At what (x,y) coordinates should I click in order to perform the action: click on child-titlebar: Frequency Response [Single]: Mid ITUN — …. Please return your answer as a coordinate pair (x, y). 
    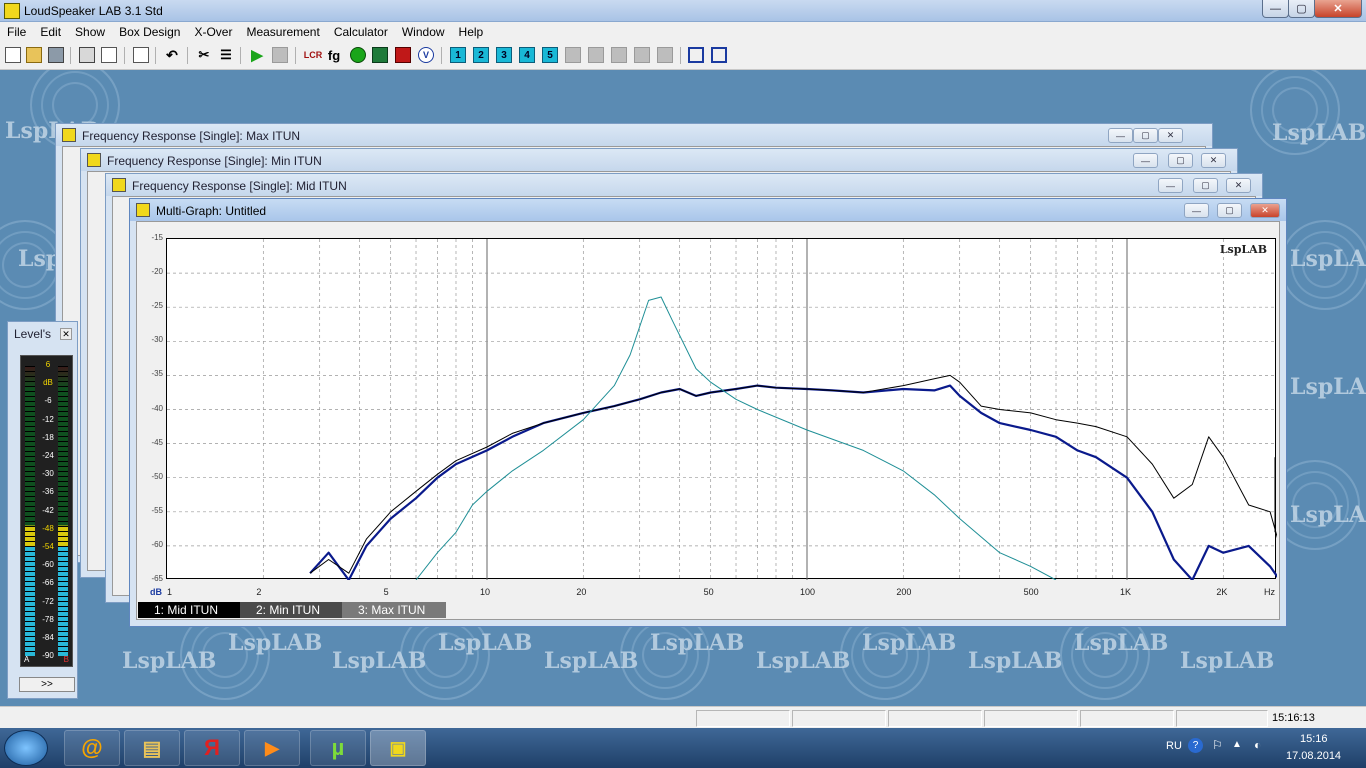
    Looking at the image, I should click on (684, 185).